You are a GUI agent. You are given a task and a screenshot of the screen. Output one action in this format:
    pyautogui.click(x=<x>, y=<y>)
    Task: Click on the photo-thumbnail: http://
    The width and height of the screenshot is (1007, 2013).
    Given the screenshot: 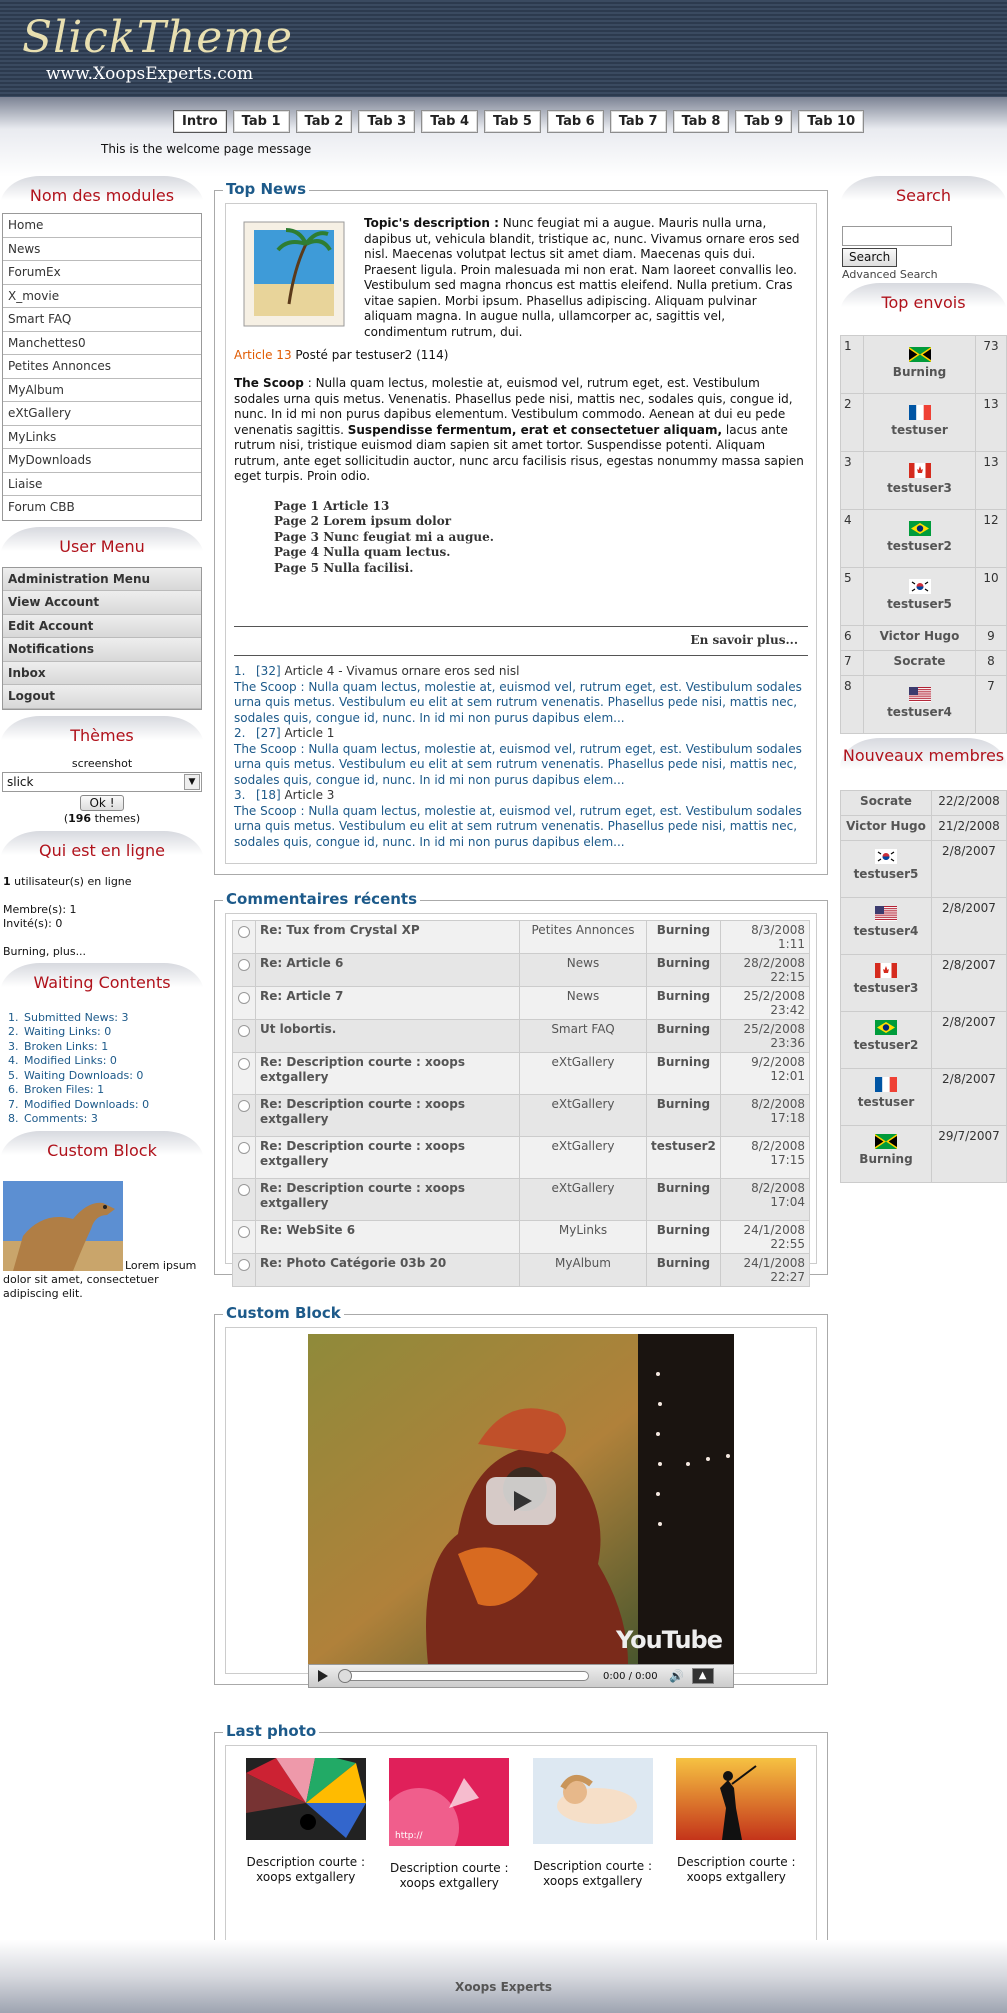 What is the action you would take?
    pyautogui.click(x=444, y=1813)
    